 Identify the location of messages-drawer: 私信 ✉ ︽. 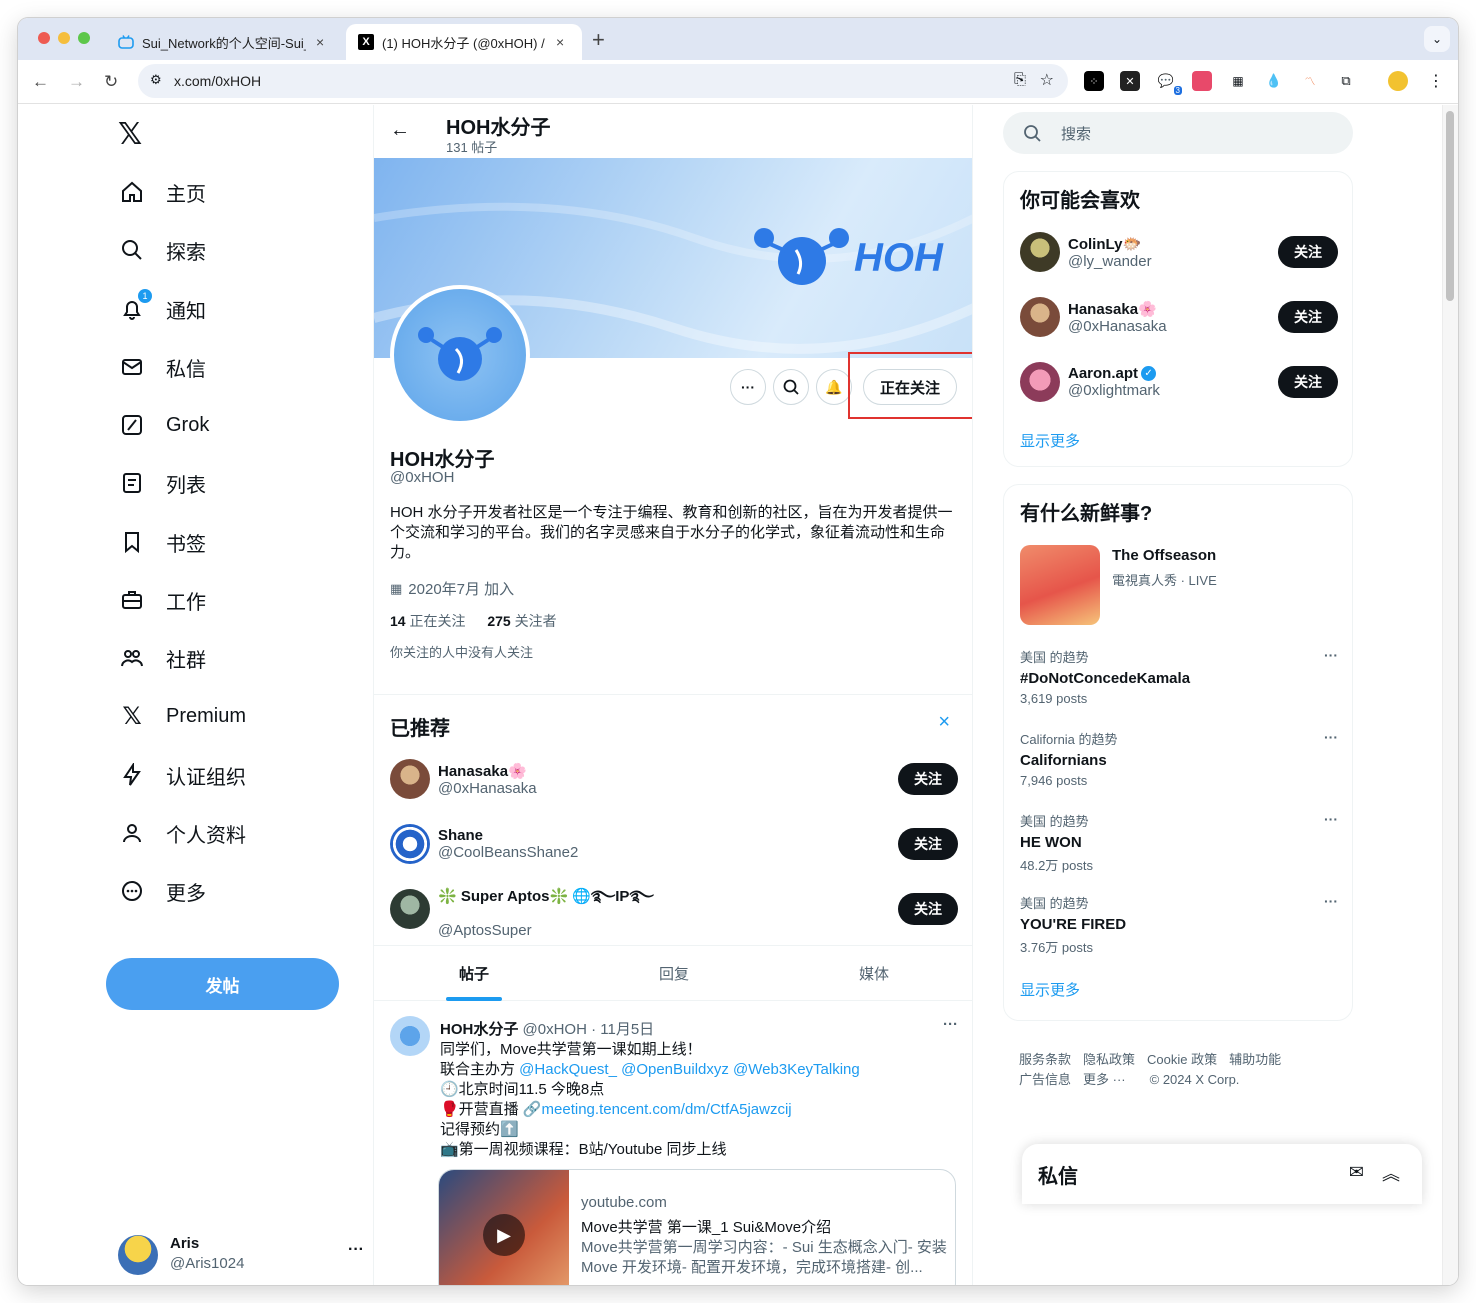
(1222, 1174).